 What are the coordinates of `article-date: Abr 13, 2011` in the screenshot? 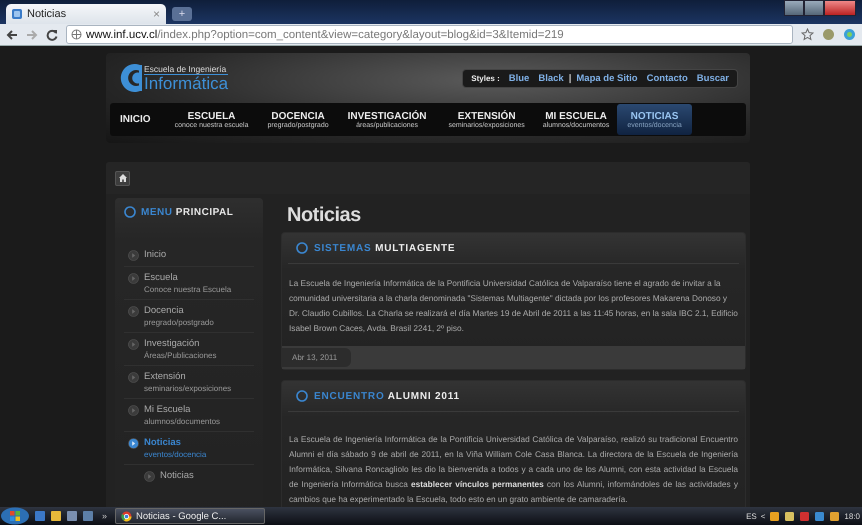 It's located at (317, 357).